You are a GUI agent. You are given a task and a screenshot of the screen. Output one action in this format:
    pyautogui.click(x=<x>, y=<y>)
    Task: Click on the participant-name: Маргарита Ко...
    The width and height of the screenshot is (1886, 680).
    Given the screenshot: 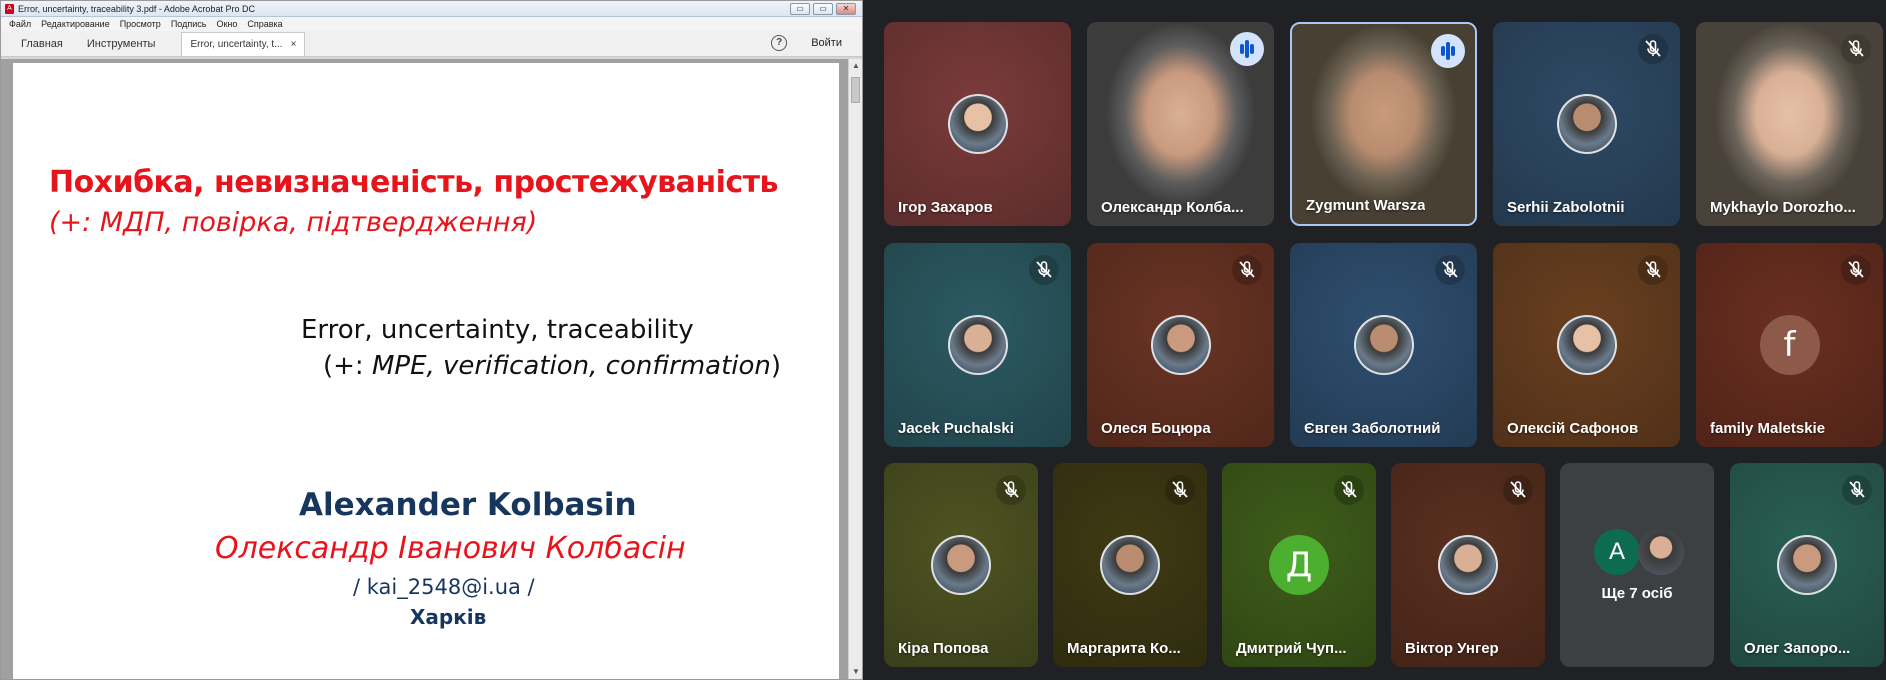 What is the action you would take?
    pyautogui.click(x=1124, y=648)
    